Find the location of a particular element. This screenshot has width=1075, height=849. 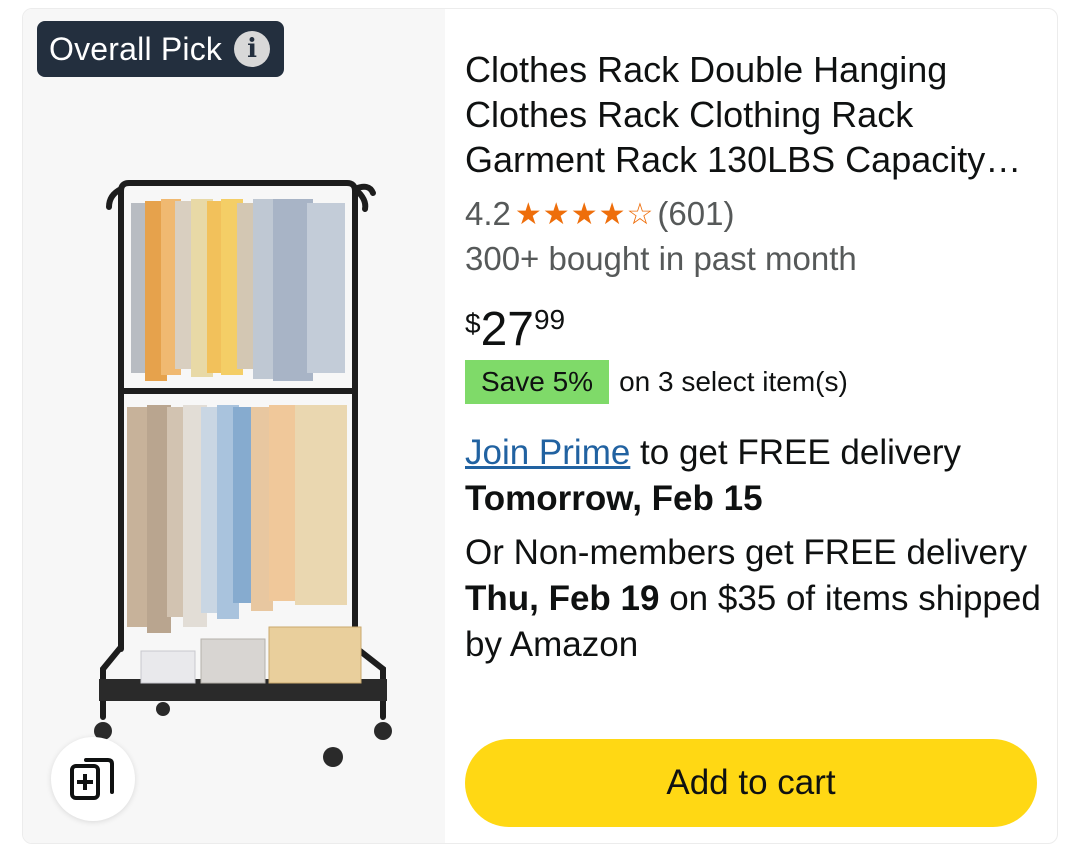

overall-pick-badge: Overall Pick i is located at coordinates (161, 49).